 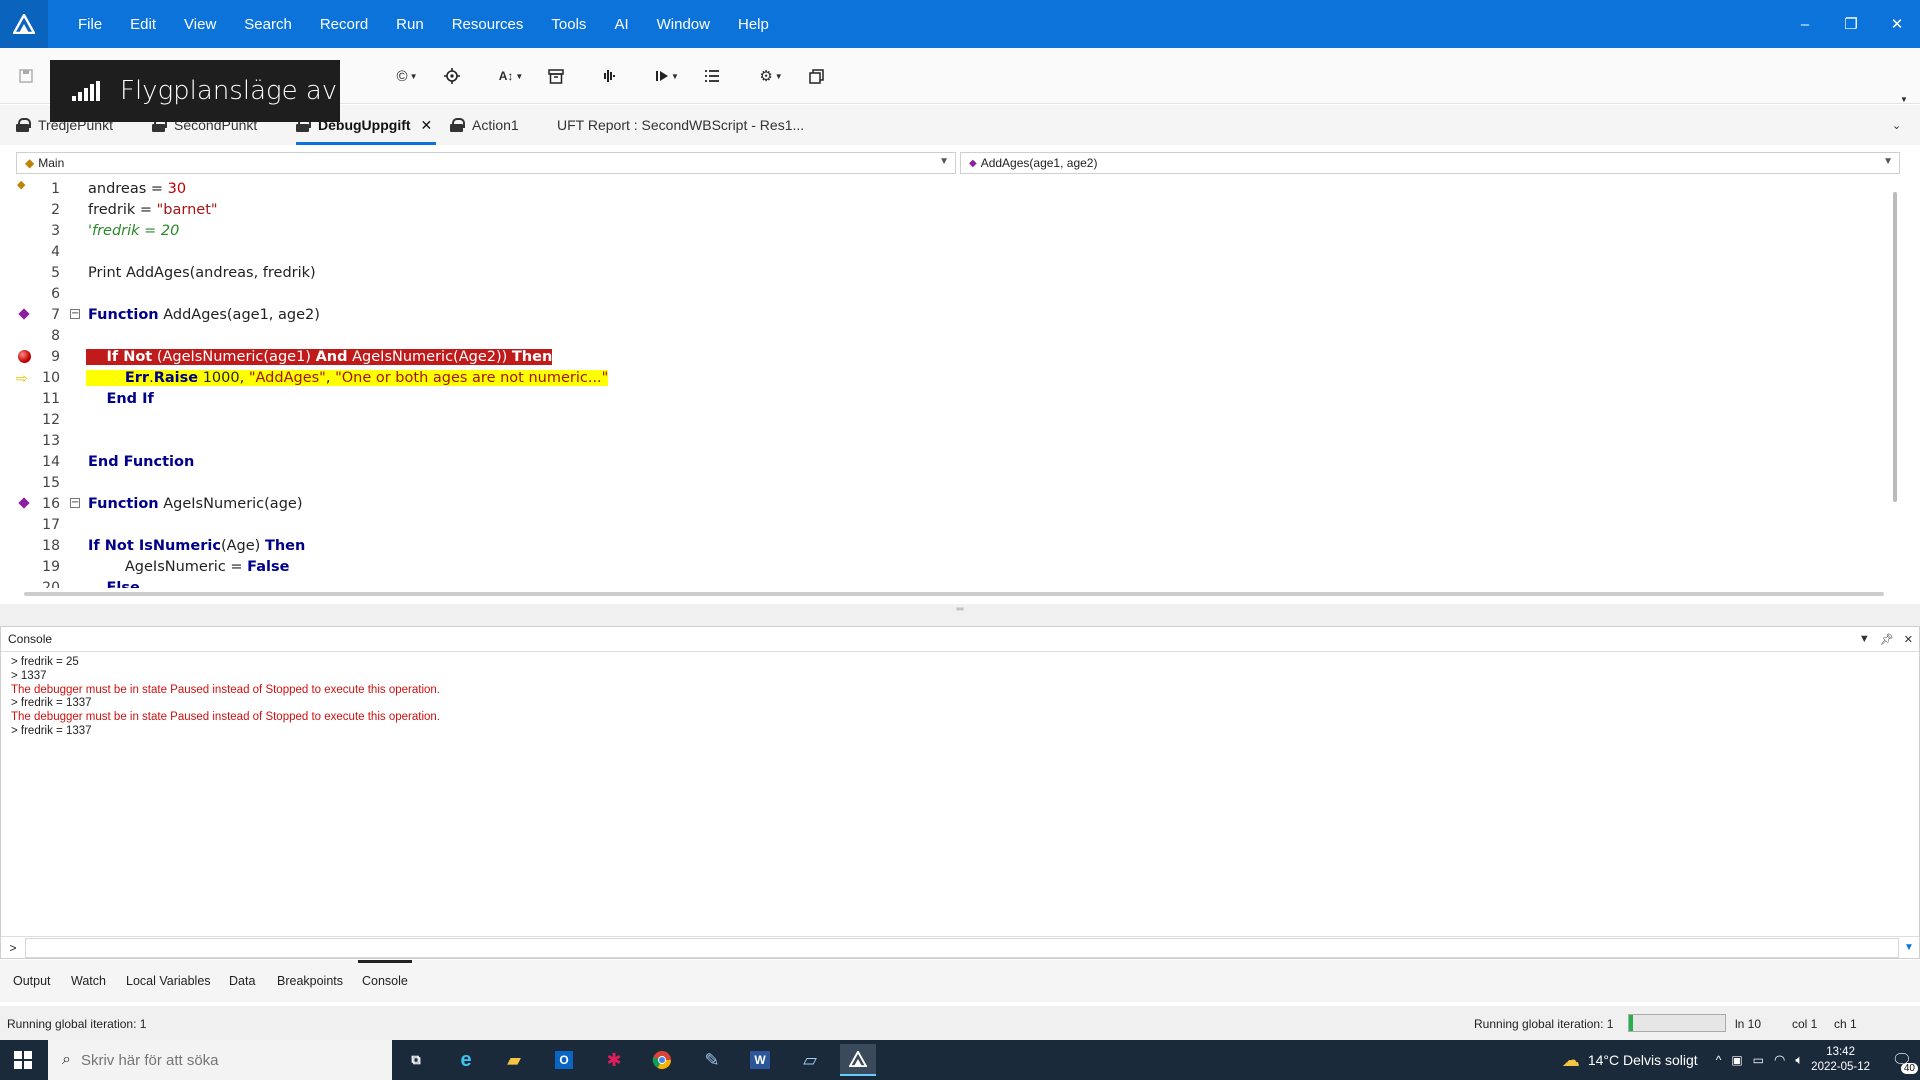 I want to click on menu-help: Help, so click(x=753, y=24).